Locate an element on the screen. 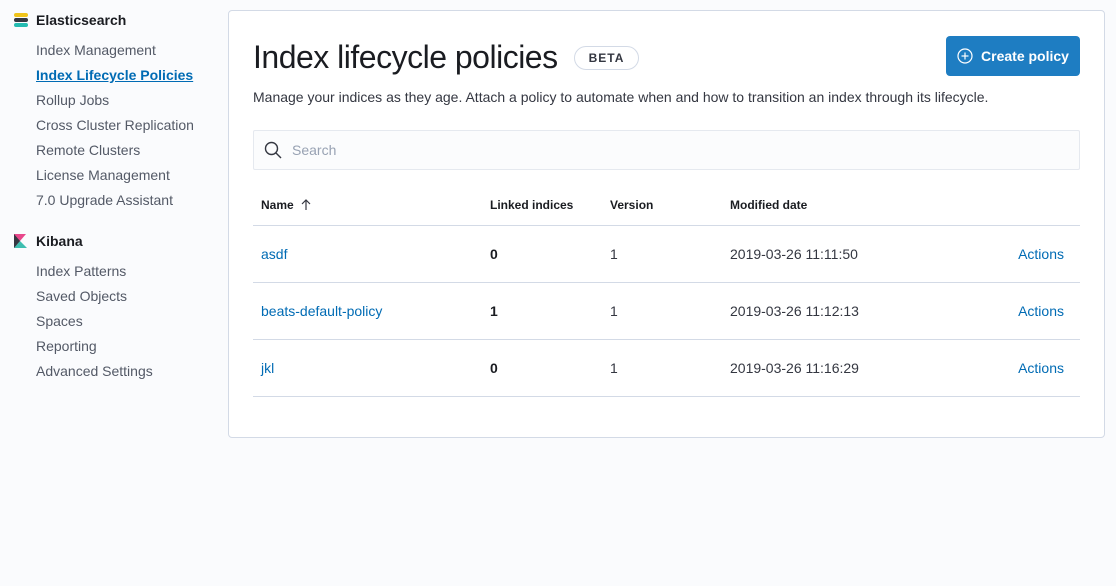 Image resolution: width=1116 pixels, height=586 pixels. page-title: Index lifecycle policies is located at coordinates (405, 57).